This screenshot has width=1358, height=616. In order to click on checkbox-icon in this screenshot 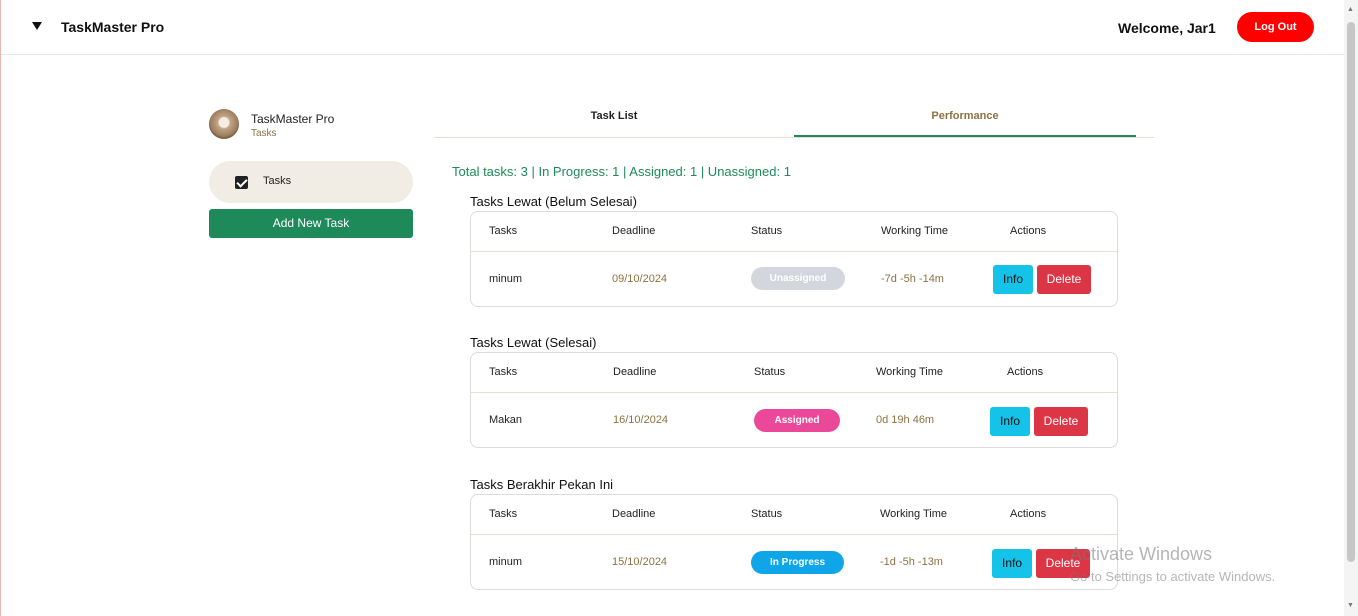, I will do `click(241, 182)`.